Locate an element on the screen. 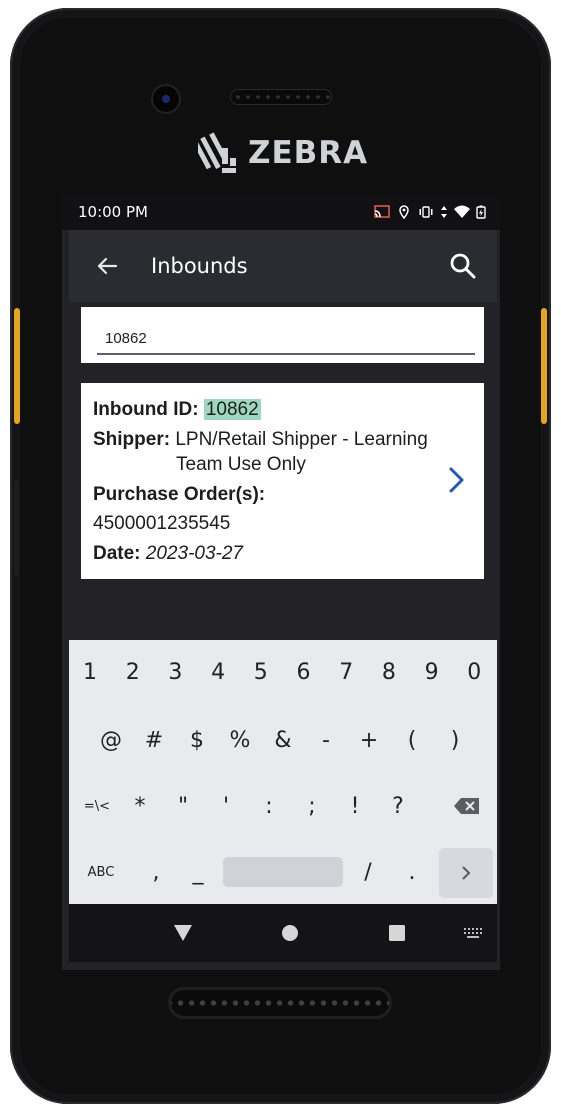 Image resolution: width=561 pixels, height=1111 pixels. inbound-id-row: Inbound ID: 10862 is located at coordinates (177, 410).